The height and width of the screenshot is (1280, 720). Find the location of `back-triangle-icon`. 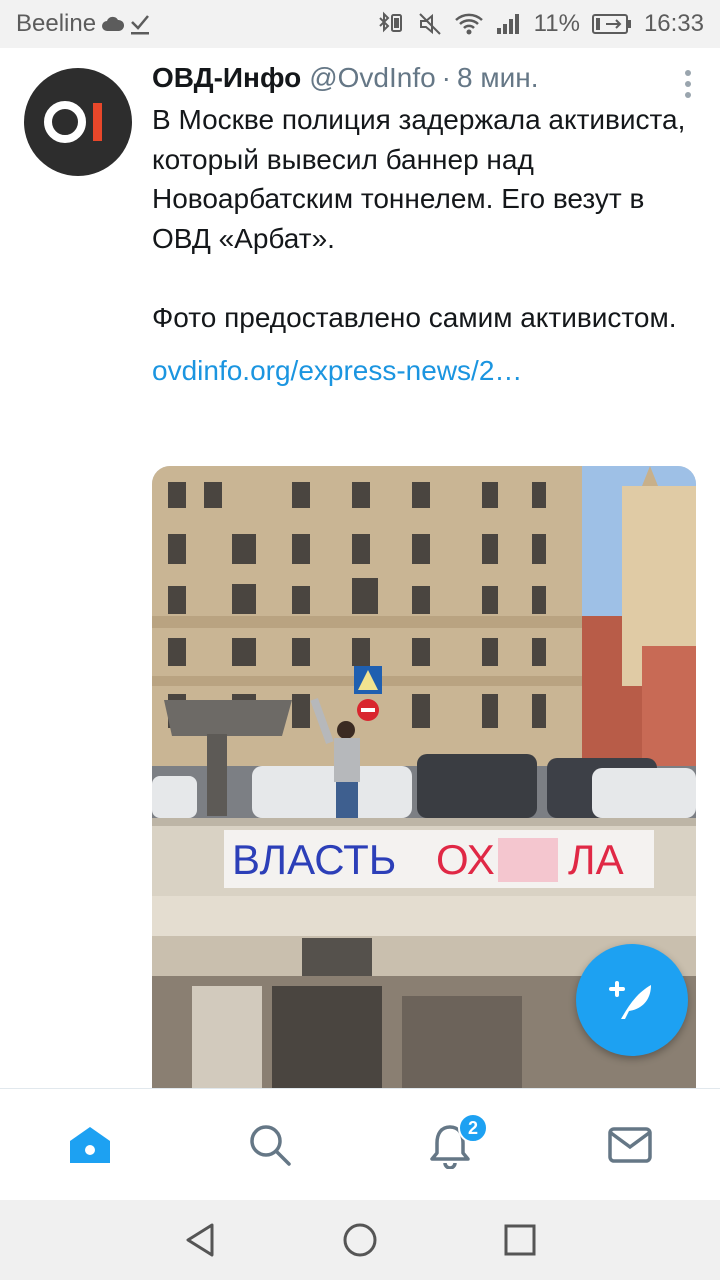

back-triangle-icon is located at coordinates (200, 1240).